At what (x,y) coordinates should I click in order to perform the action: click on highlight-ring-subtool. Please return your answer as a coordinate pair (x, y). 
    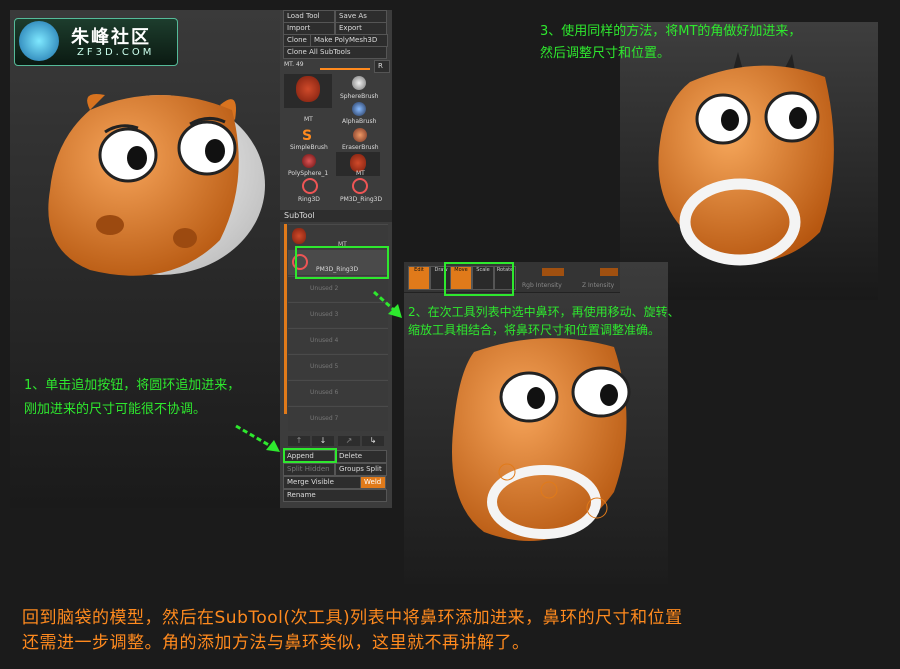
    Looking at the image, I should click on (342, 262).